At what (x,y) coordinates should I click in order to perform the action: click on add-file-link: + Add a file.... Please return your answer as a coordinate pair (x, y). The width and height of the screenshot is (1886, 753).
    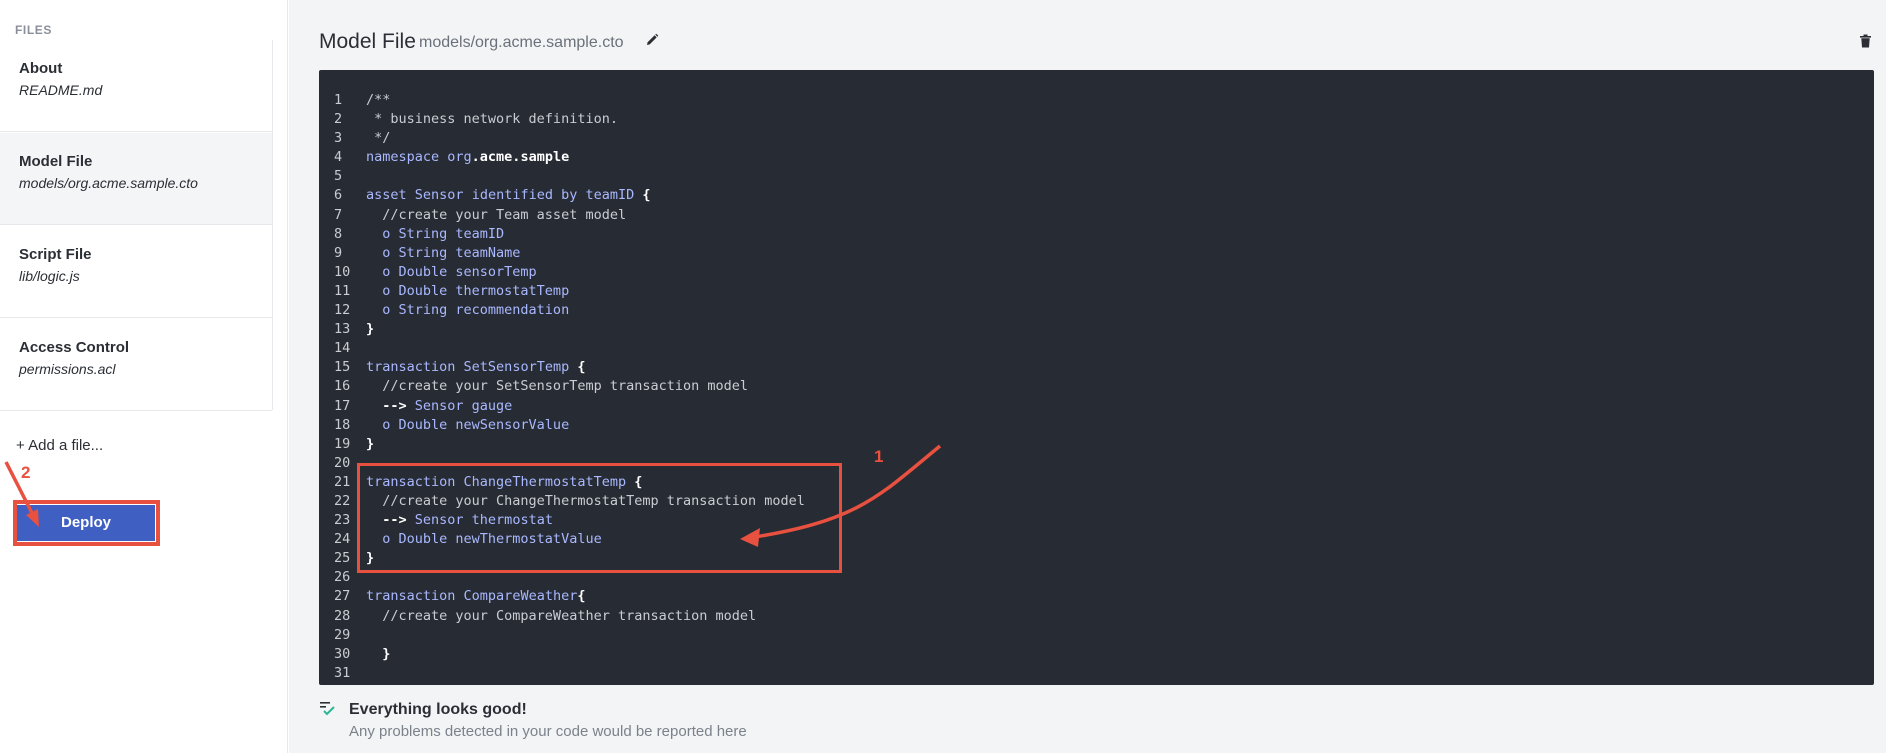
    Looking at the image, I should click on (59, 445).